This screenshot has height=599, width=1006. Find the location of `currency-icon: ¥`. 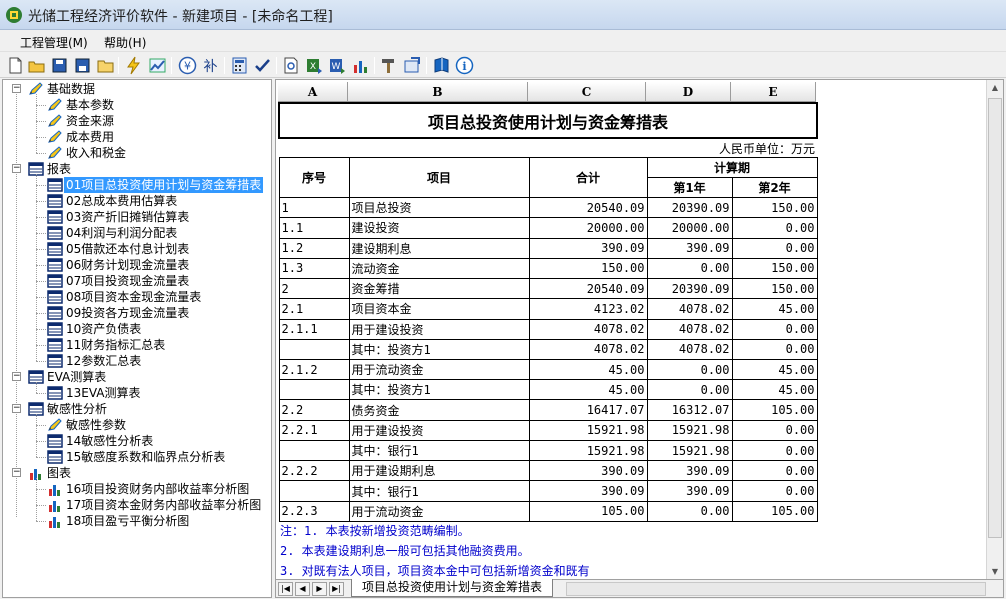

currency-icon: ¥ is located at coordinates (187, 65).